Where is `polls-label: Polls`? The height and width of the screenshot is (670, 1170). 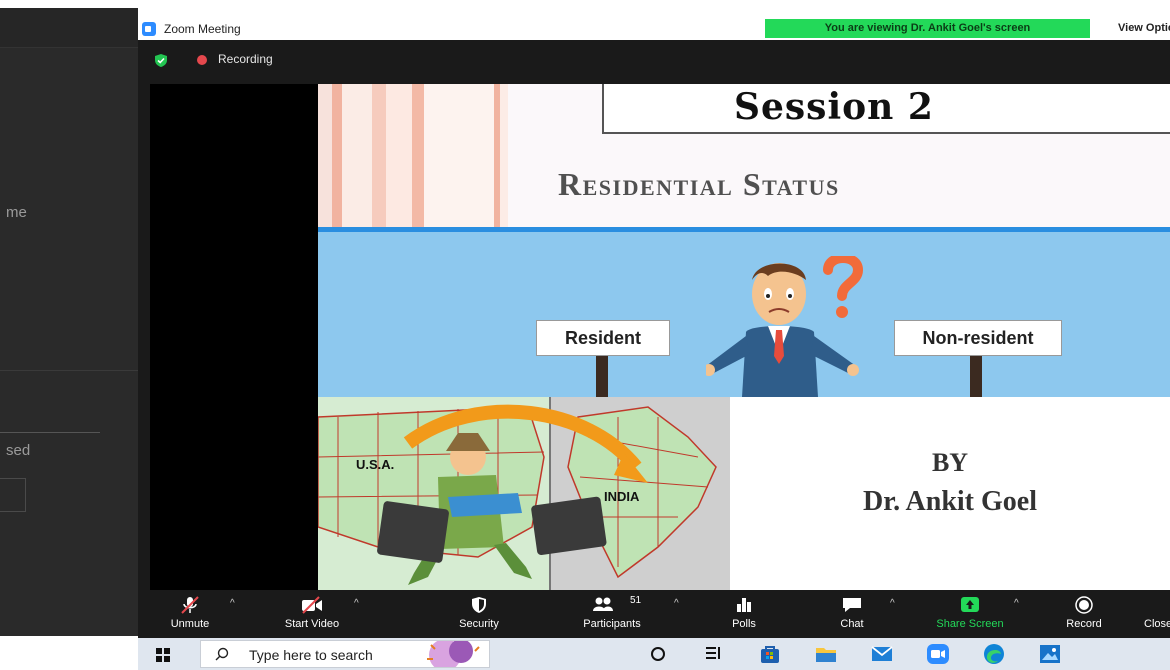
polls-label: Polls is located at coordinates (744, 624).